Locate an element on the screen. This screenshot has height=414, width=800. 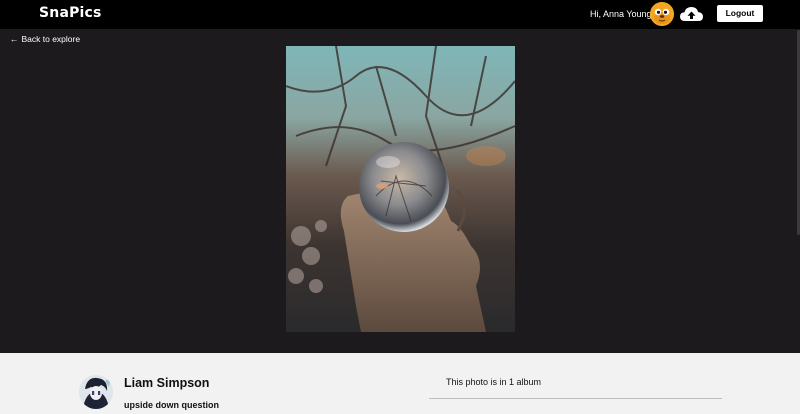
author-name: Liam Simpson is located at coordinates (166, 383).